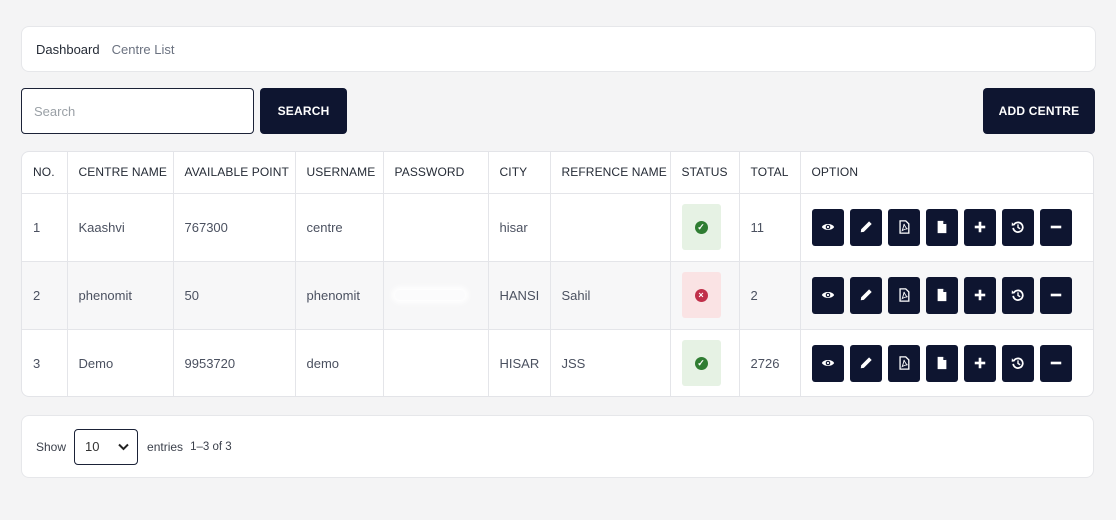  I want to click on cell-no: 3, so click(45, 362).